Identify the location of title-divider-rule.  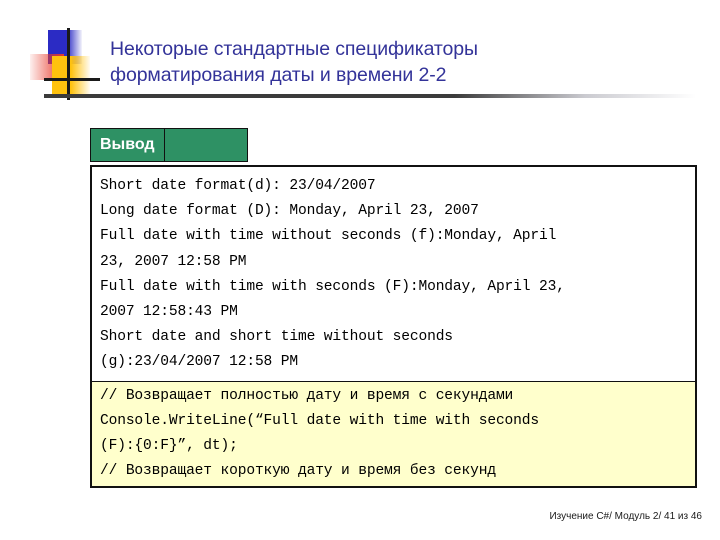
(370, 96).